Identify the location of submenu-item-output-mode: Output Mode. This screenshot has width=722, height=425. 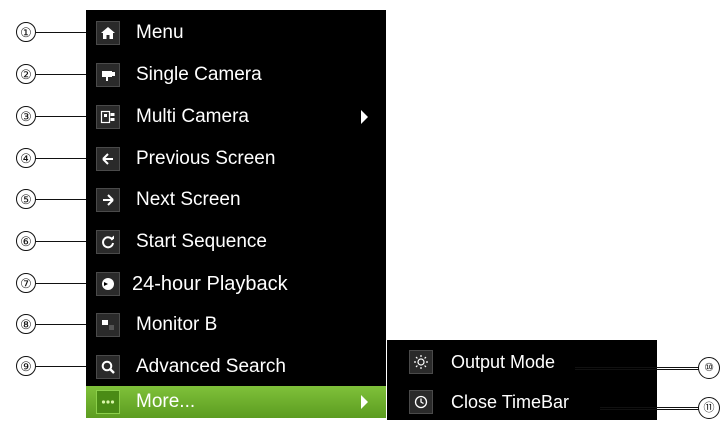
(522, 362).